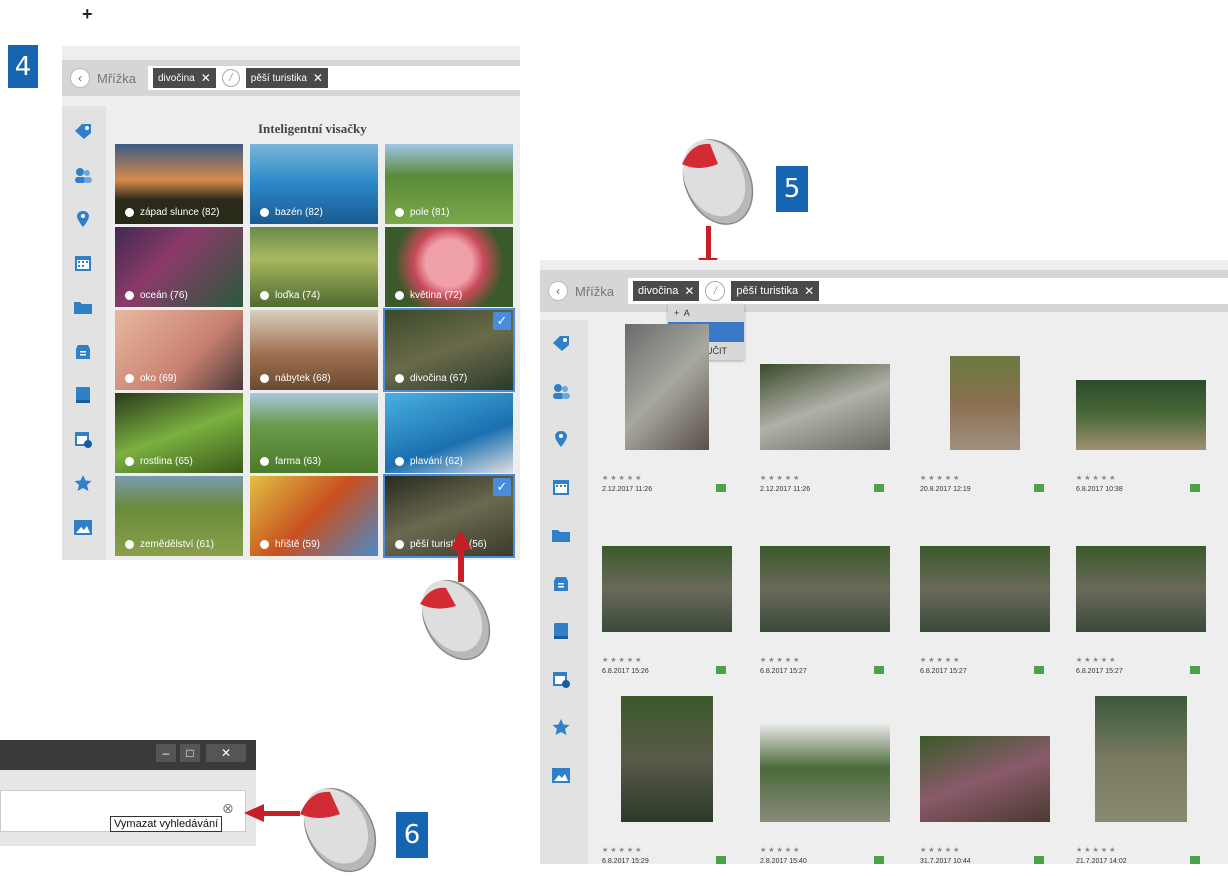 The width and height of the screenshot is (1228, 876). What do you see at coordinates (449, 516) in the screenshot?
I see `smart-tag-tile: pěší turistika (56) ✓` at bounding box center [449, 516].